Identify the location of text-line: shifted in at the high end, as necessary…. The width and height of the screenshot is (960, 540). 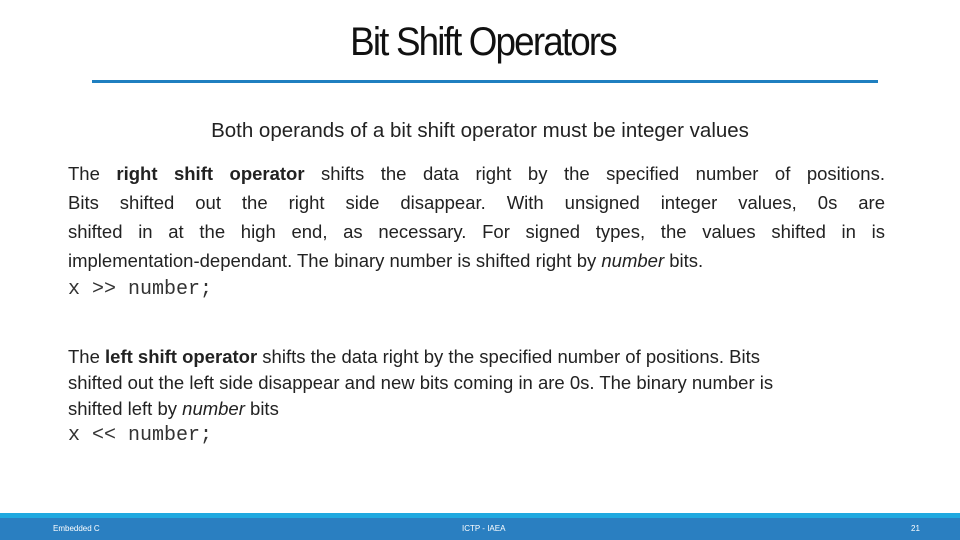
(476, 231).